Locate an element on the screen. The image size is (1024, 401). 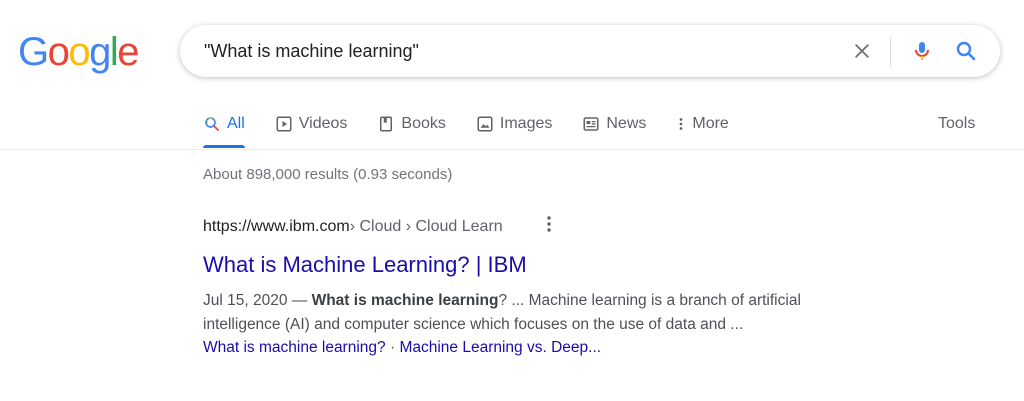
tab-label: All is located at coordinates (236, 123).